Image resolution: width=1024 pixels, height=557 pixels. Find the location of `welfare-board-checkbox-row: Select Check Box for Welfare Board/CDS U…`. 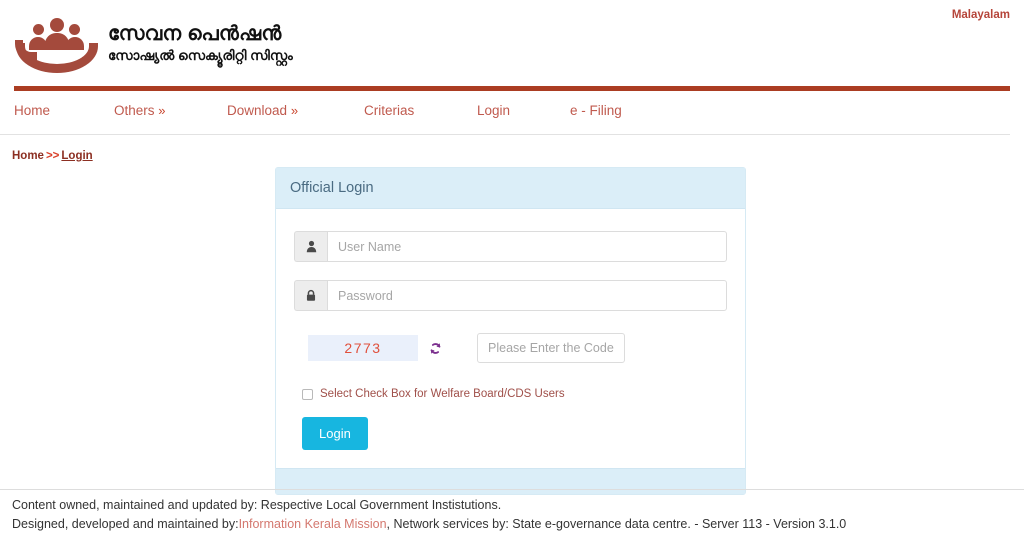

welfare-board-checkbox-row: Select Check Box for Welfare Board/CDS U… is located at coordinates (510, 394).